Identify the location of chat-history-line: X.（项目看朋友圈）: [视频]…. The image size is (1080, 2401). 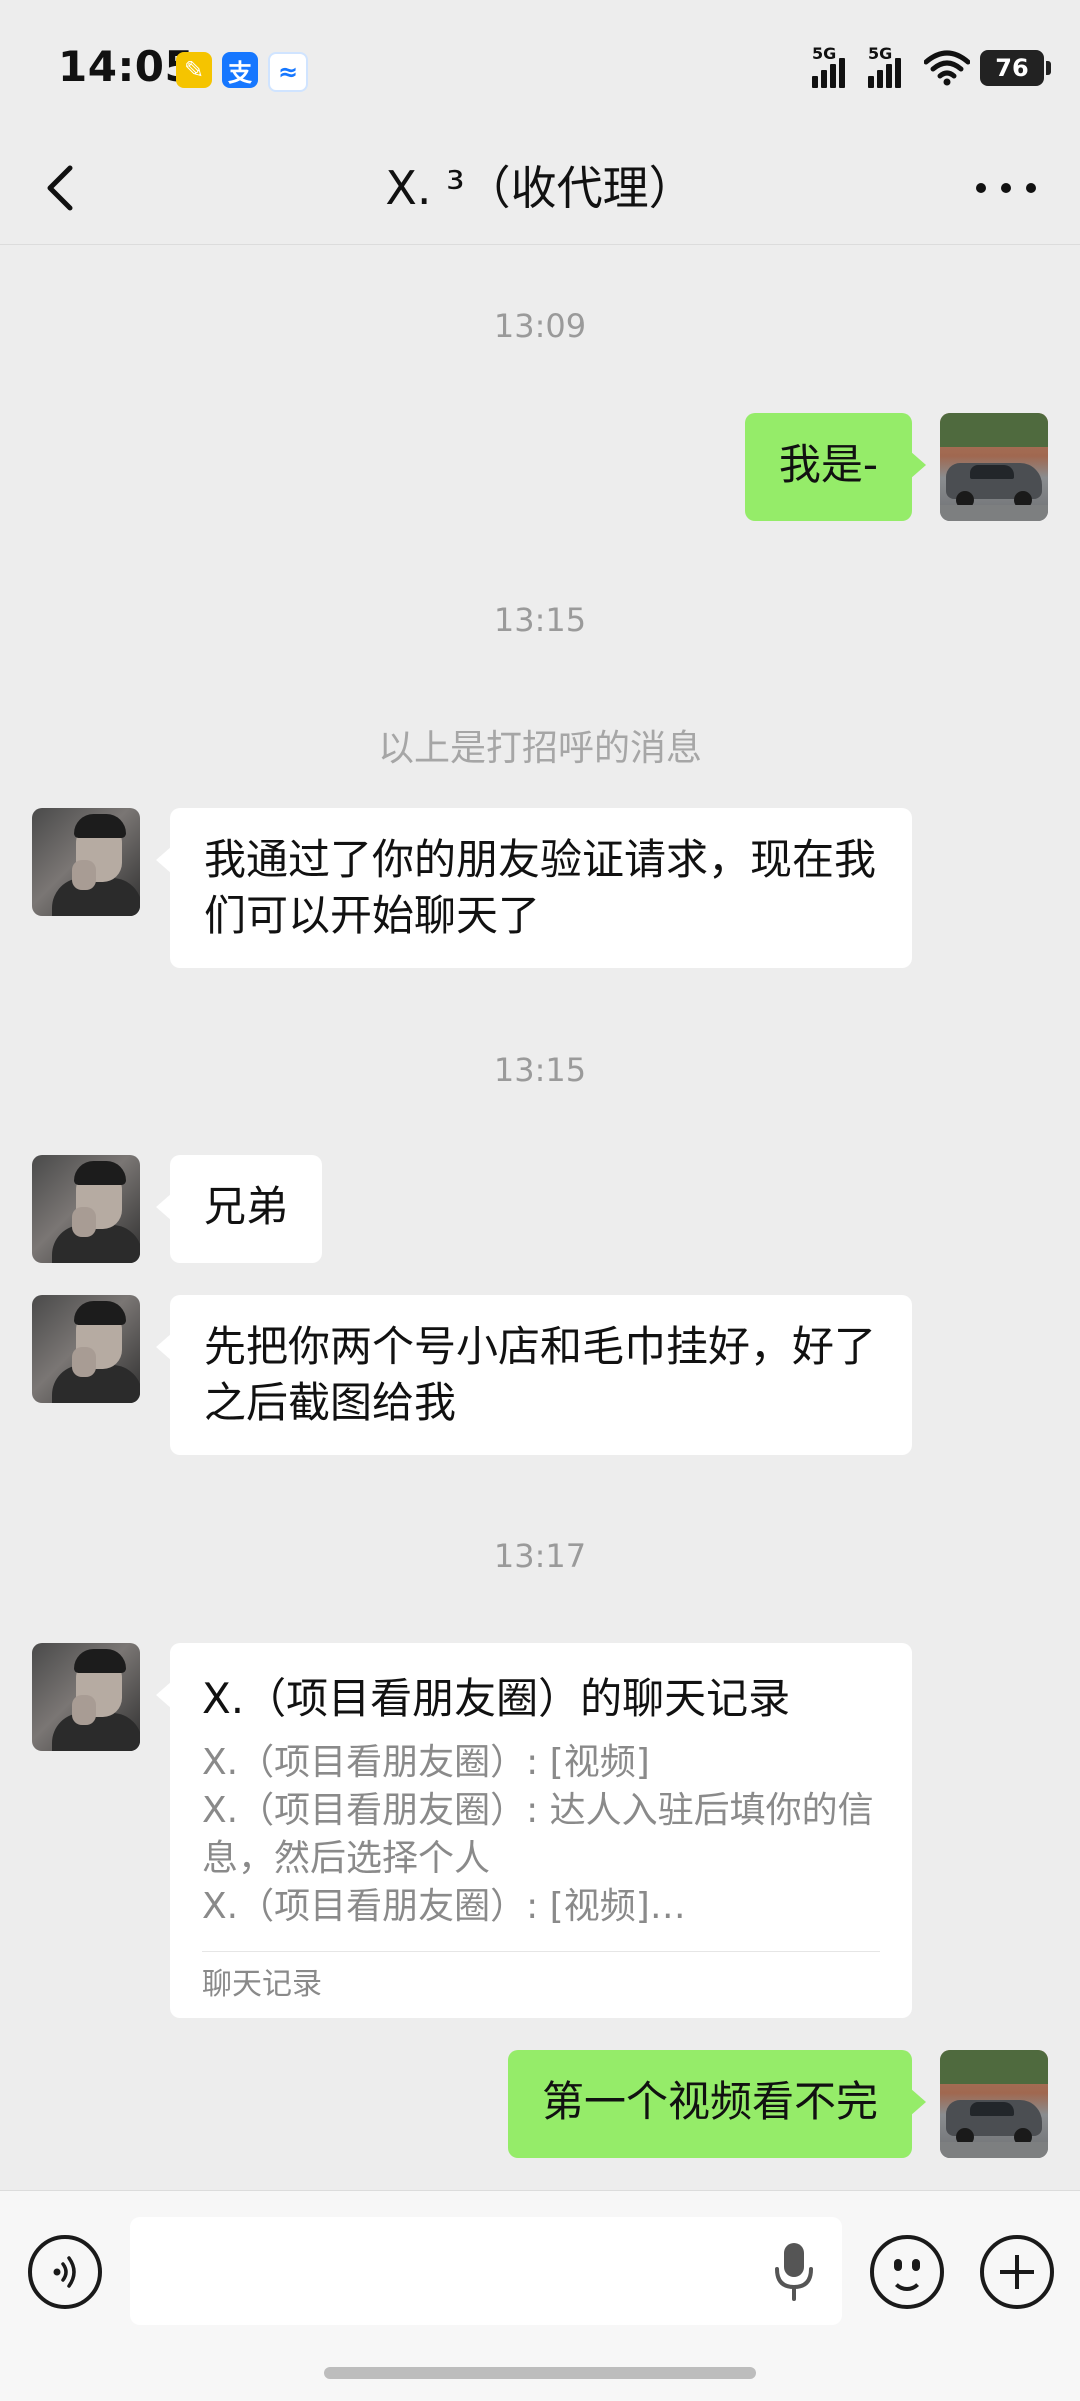
(444, 1906).